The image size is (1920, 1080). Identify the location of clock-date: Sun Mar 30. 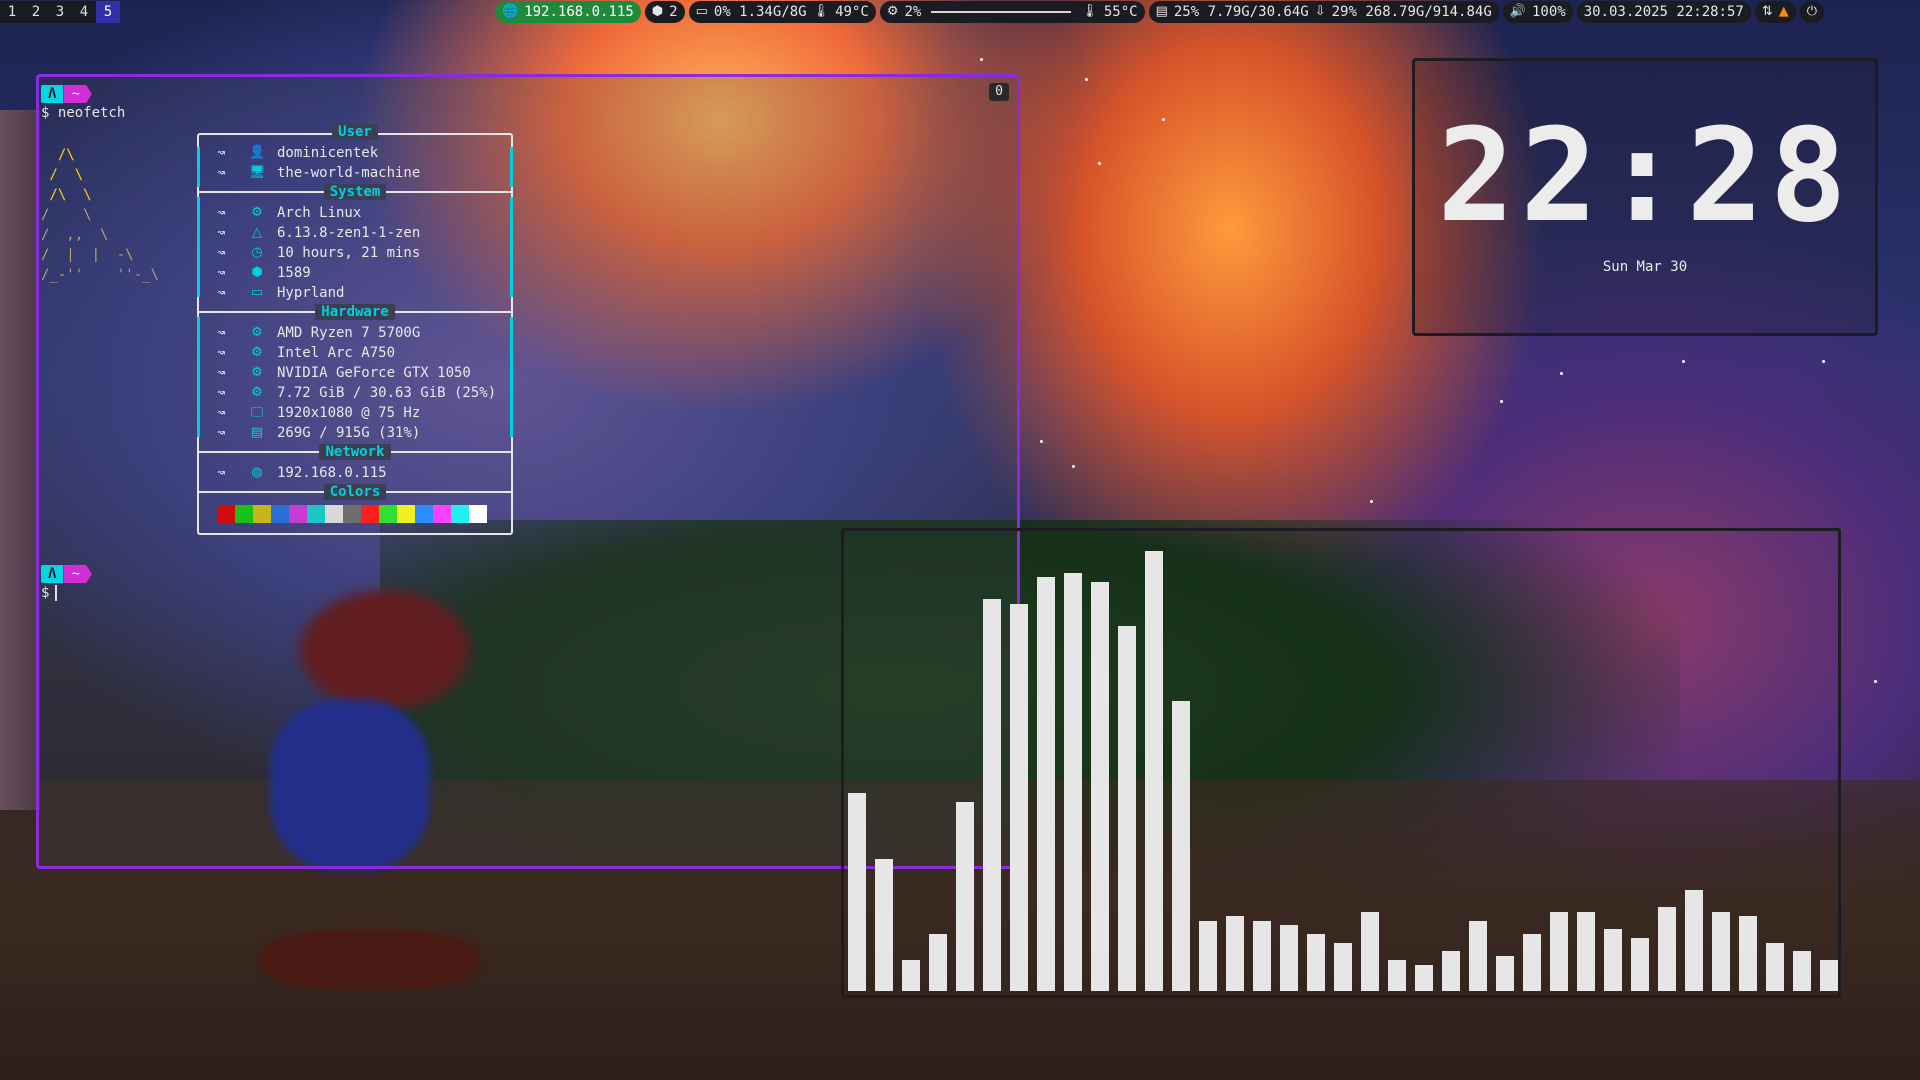
(1645, 267).